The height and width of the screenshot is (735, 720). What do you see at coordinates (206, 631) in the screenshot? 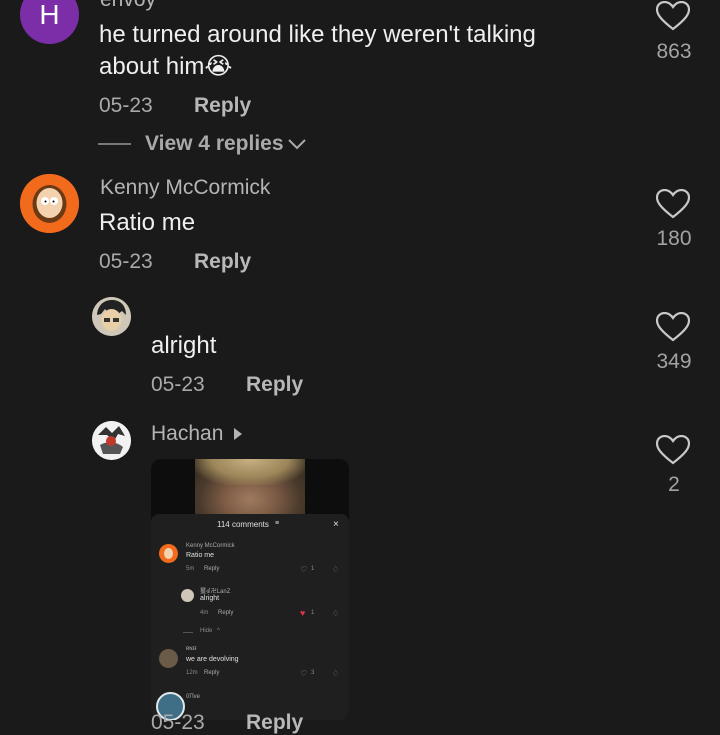
I see `mini-hide: Hide` at bounding box center [206, 631].